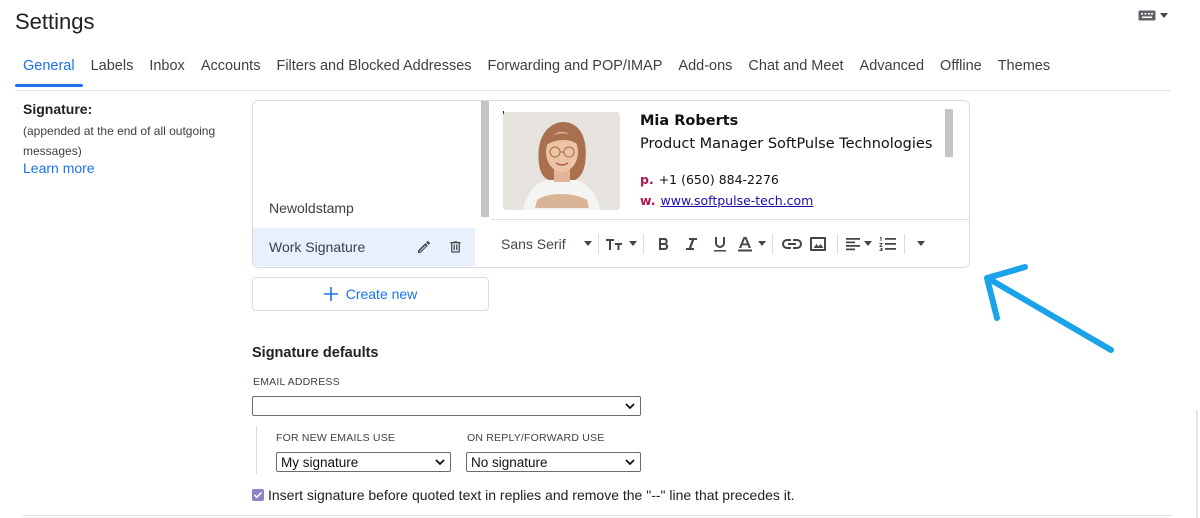  I want to click on font-size-dropdown, so click(621, 244).